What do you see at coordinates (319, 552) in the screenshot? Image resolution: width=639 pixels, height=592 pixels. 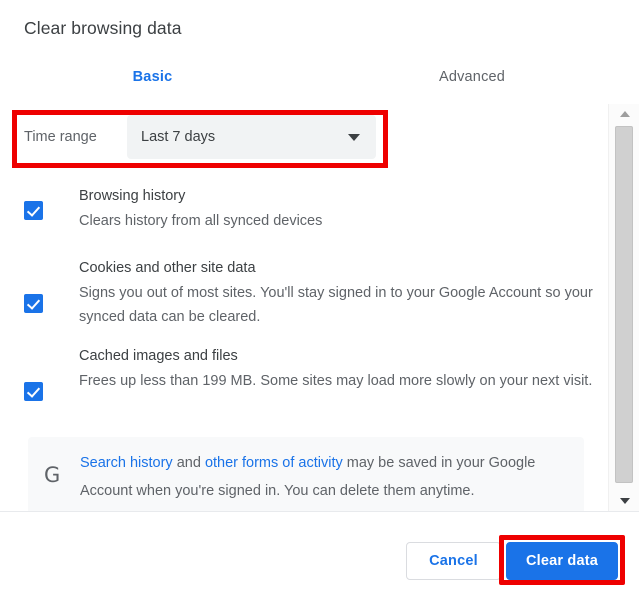 I see `dialog-footer: Cancel Clear data` at bounding box center [319, 552].